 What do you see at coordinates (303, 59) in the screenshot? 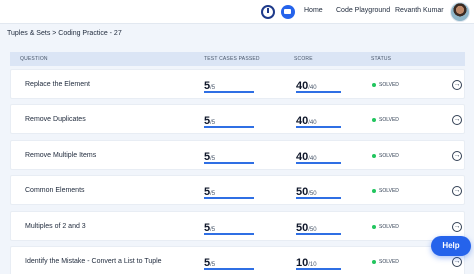
I see `header-score: SCORE` at bounding box center [303, 59].